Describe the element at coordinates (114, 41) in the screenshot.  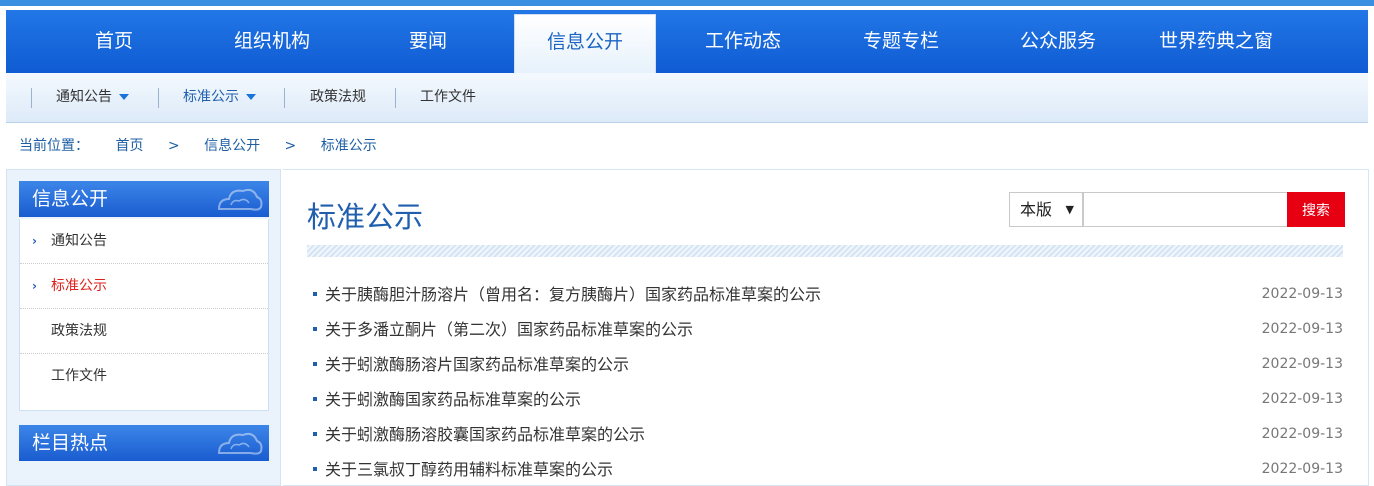
I see `nav-item-home: 首页` at that location.